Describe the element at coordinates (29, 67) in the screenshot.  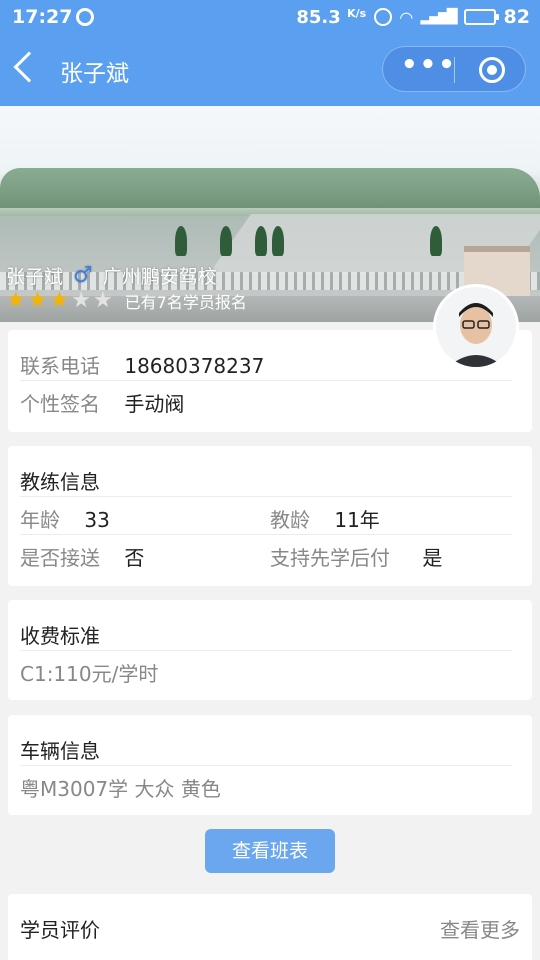
I see `back-arrow-icon` at that location.